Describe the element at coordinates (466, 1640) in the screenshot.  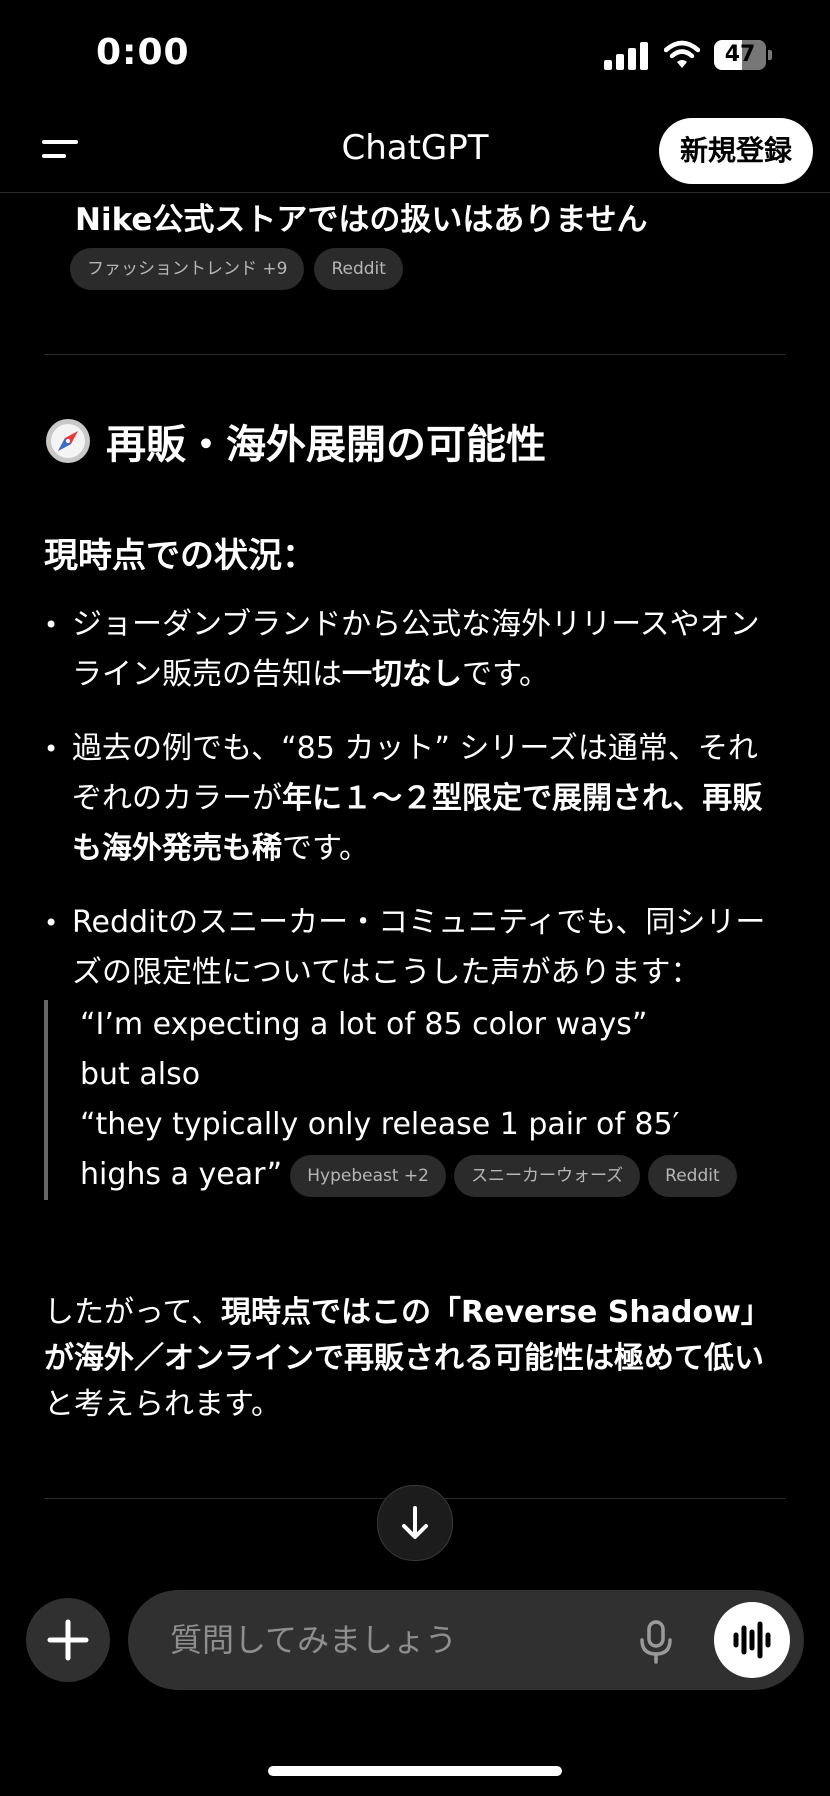
I see `message-input: 質問してみましょう` at that location.